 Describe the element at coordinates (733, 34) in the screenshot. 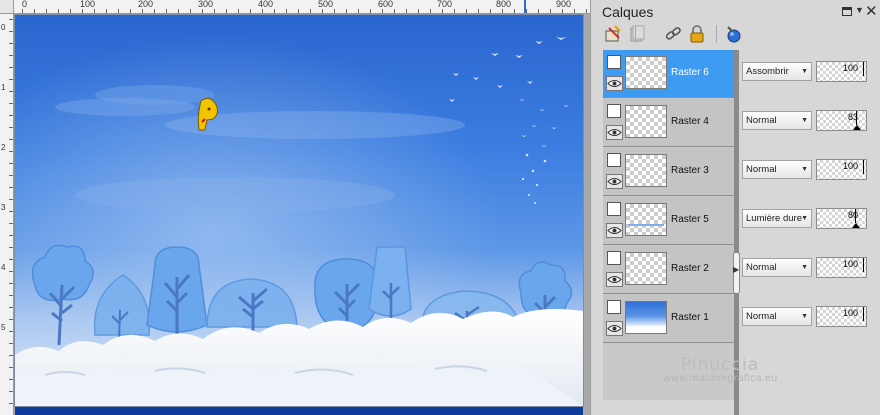

I see `blend-ranges-icon` at that location.